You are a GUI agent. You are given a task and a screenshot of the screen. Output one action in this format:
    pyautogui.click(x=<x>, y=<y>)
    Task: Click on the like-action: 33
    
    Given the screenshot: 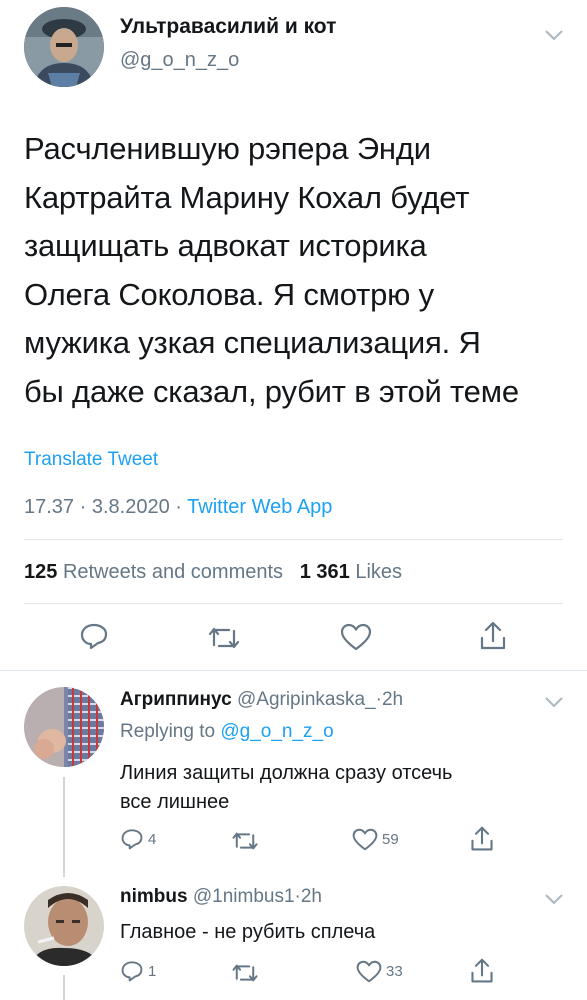 What is the action you would take?
    pyautogui.click(x=379, y=971)
    